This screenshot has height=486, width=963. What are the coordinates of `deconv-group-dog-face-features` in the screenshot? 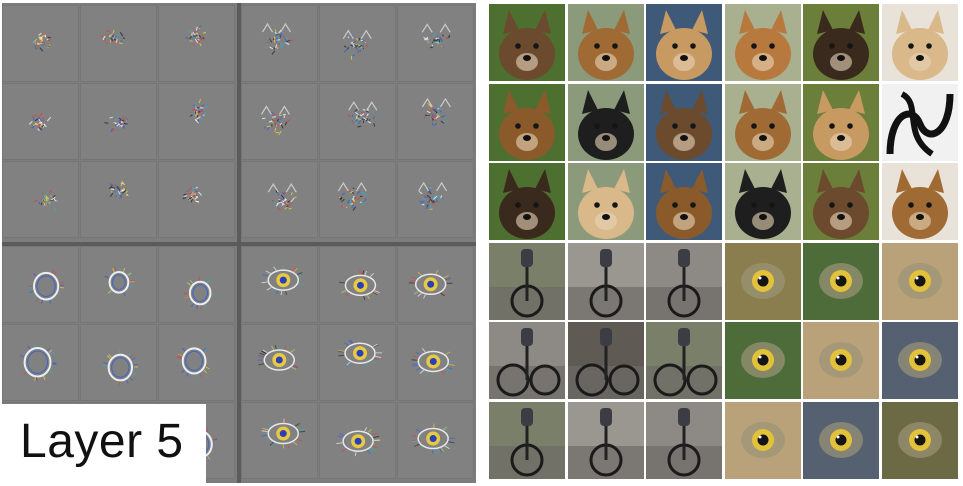 It's located at (119, 122).